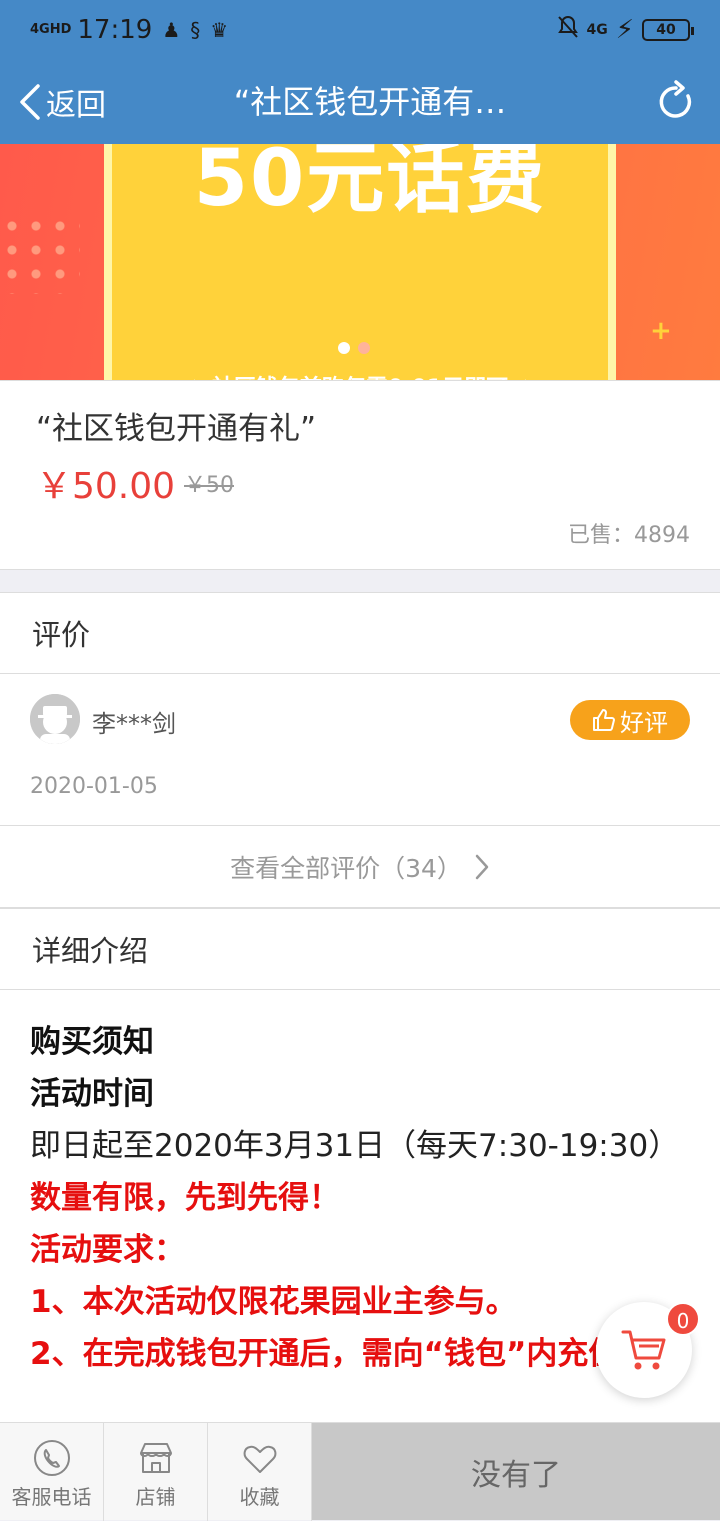 The image size is (720, 1521). Describe the element at coordinates (115, 30) in the screenshot. I see `clock: 17:19` at that location.